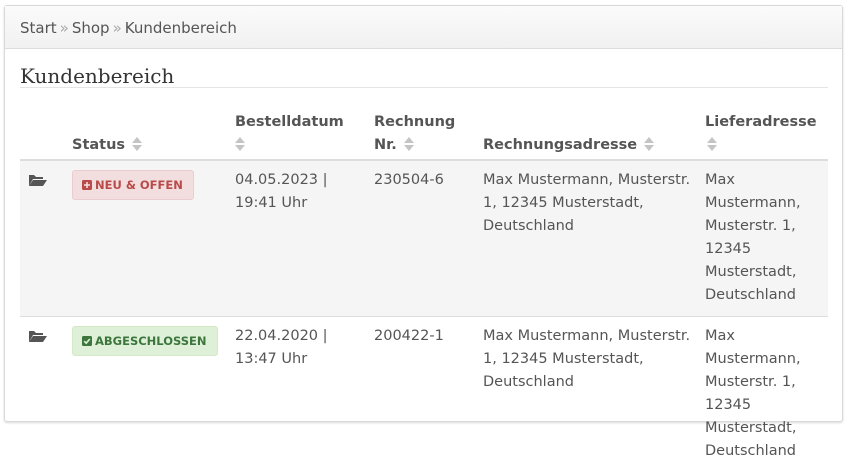 The height and width of the screenshot is (472, 849). I want to click on header-billing-label: Rechnungsadresse, so click(560, 145).